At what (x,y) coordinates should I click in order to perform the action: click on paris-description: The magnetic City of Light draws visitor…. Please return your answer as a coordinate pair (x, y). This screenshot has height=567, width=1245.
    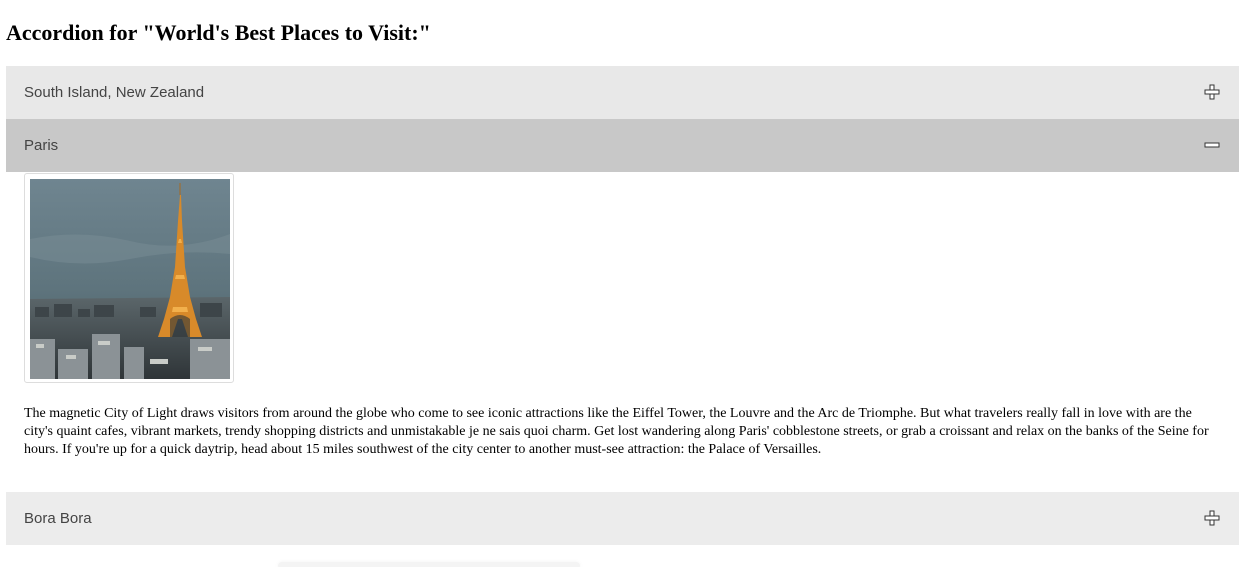
    Looking at the image, I should click on (616, 431).